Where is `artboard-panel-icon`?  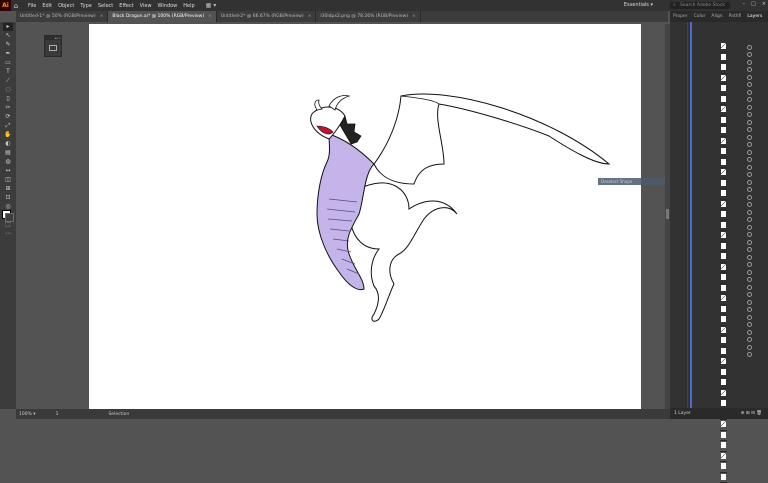 artboard-panel-icon is located at coordinates (53, 48).